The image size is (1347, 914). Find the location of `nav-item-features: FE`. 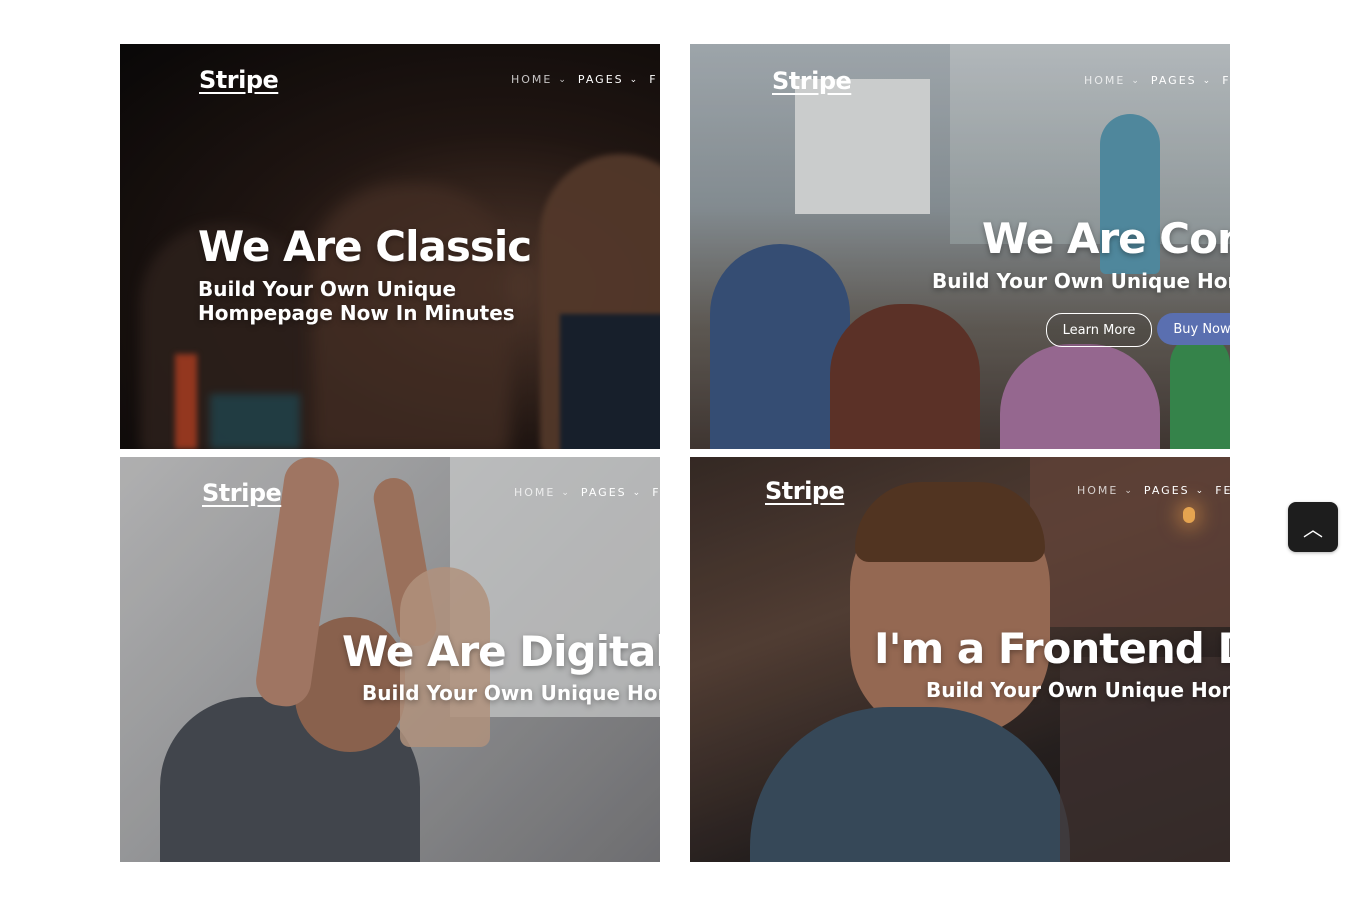

nav-item-features: FE is located at coordinates (1222, 490).